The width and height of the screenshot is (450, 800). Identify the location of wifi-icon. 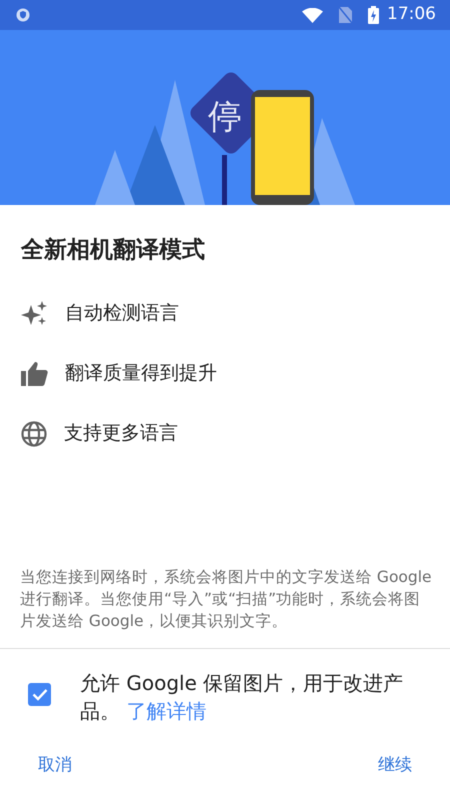
(312, 15).